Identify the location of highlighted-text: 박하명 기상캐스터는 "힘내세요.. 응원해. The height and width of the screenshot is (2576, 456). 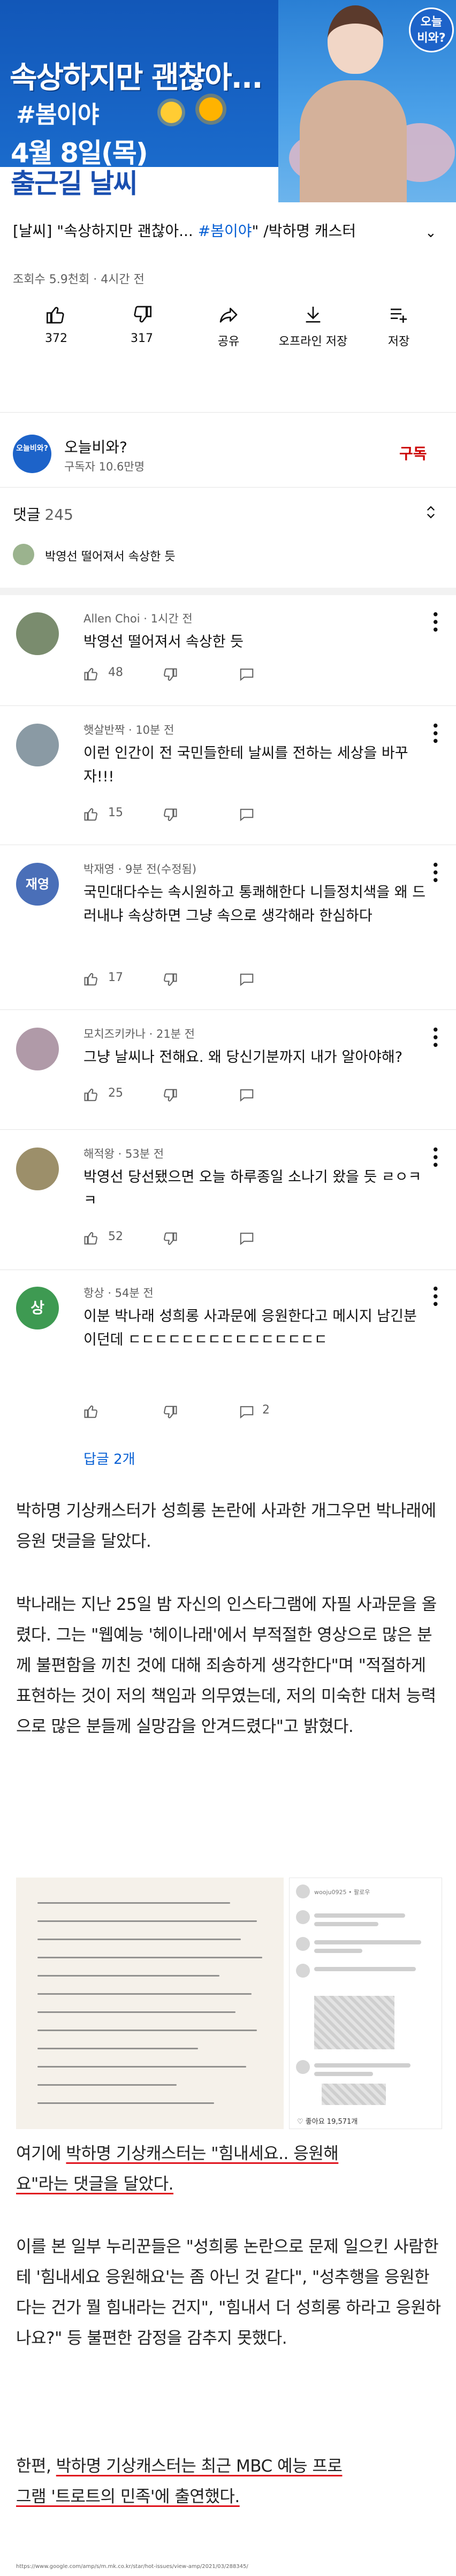
(202, 2153).